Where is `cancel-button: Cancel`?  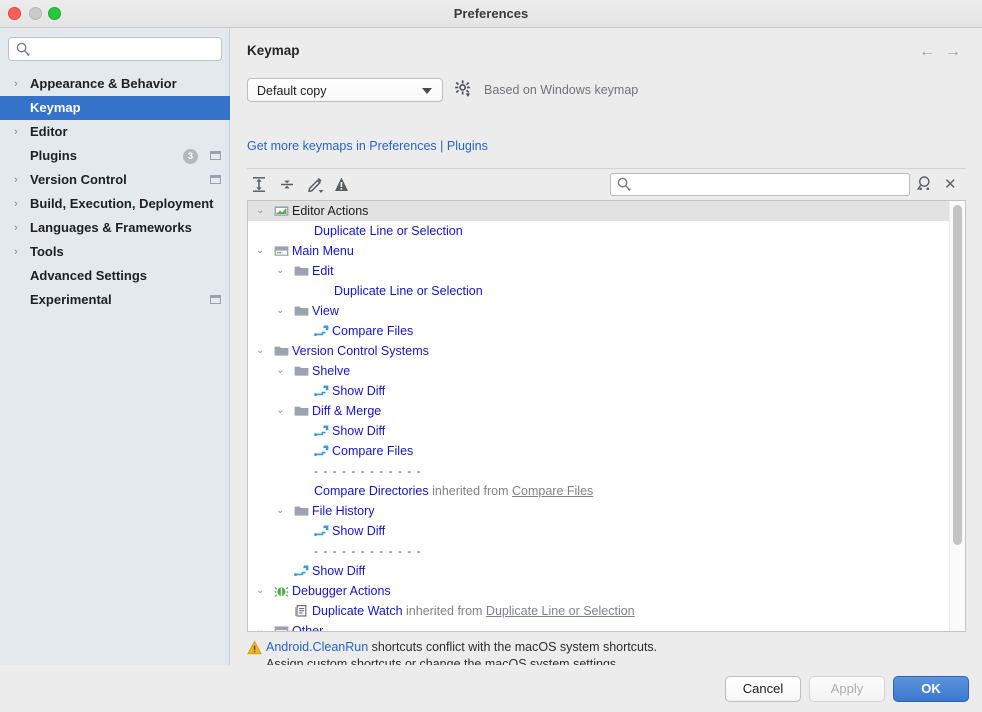 cancel-button: Cancel is located at coordinates (763, 689).